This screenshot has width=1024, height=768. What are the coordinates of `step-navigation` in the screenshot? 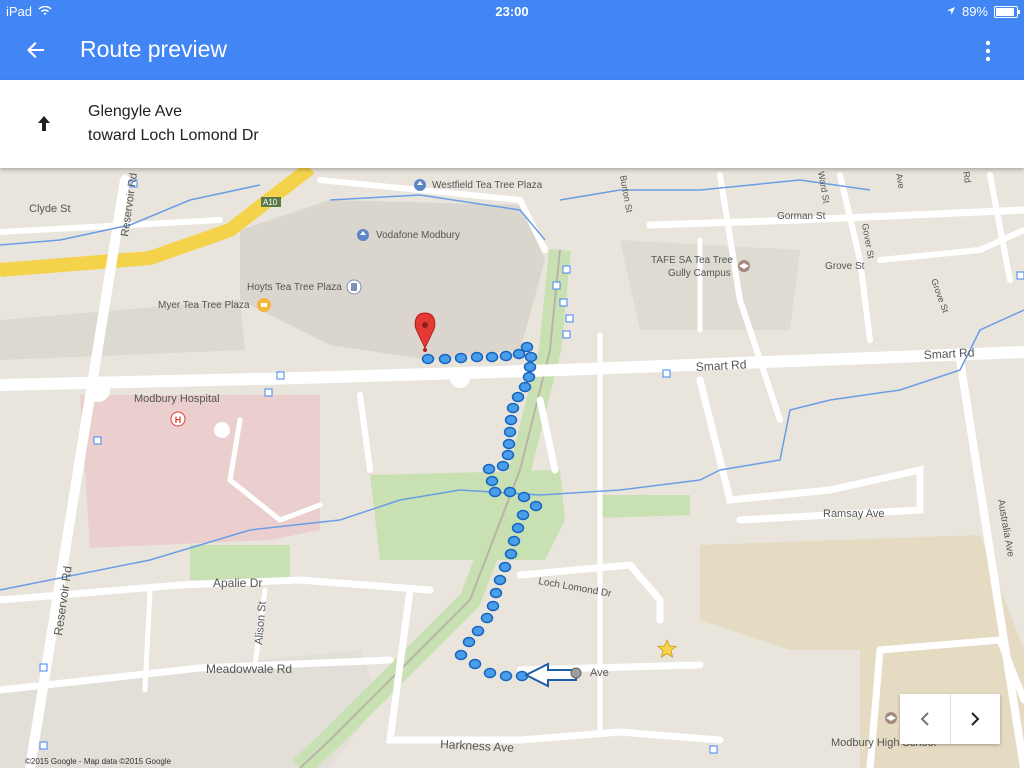 It's located at (950, 719).